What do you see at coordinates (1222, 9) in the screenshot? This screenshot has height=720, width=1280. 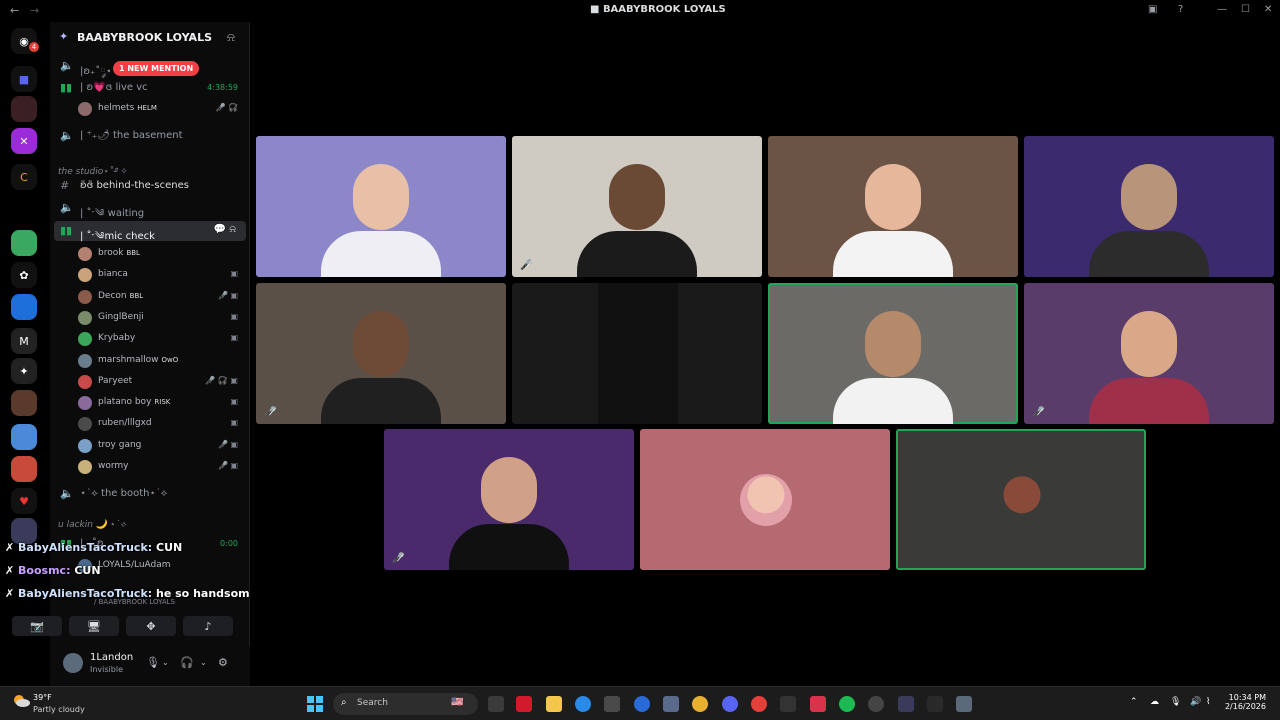 I see `minimize-icon: —` at bounding box center [1222, 9].